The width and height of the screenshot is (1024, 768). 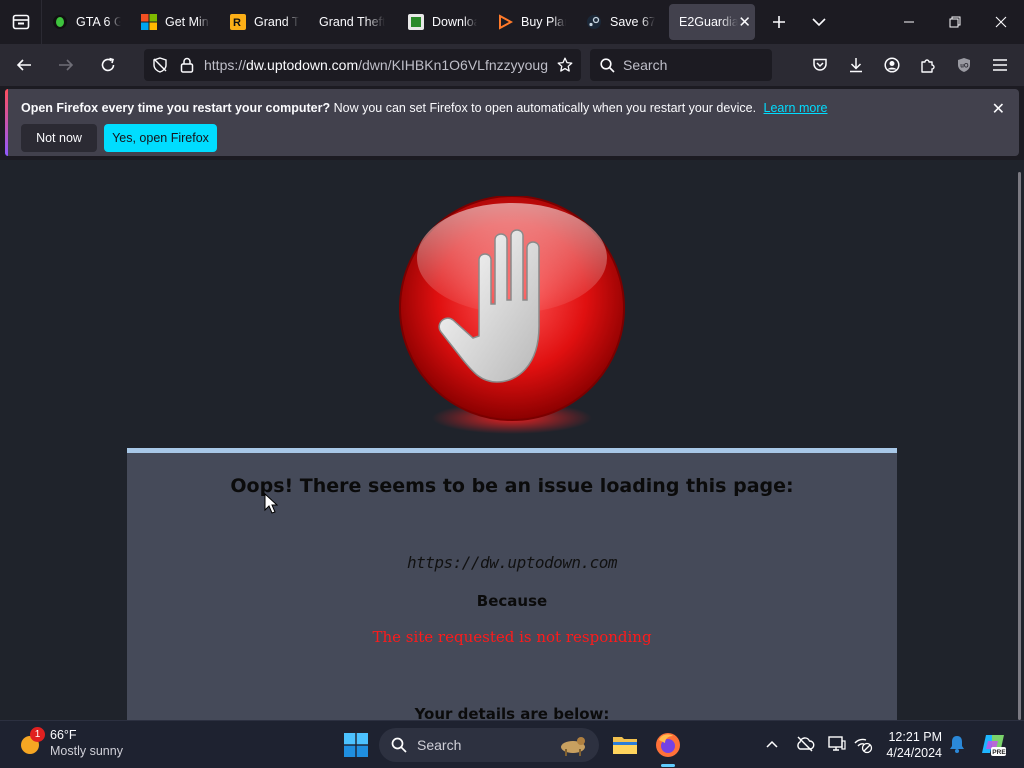 I want to click on tab-get-minecraft: Get Mine, so click(x=175, y=22).